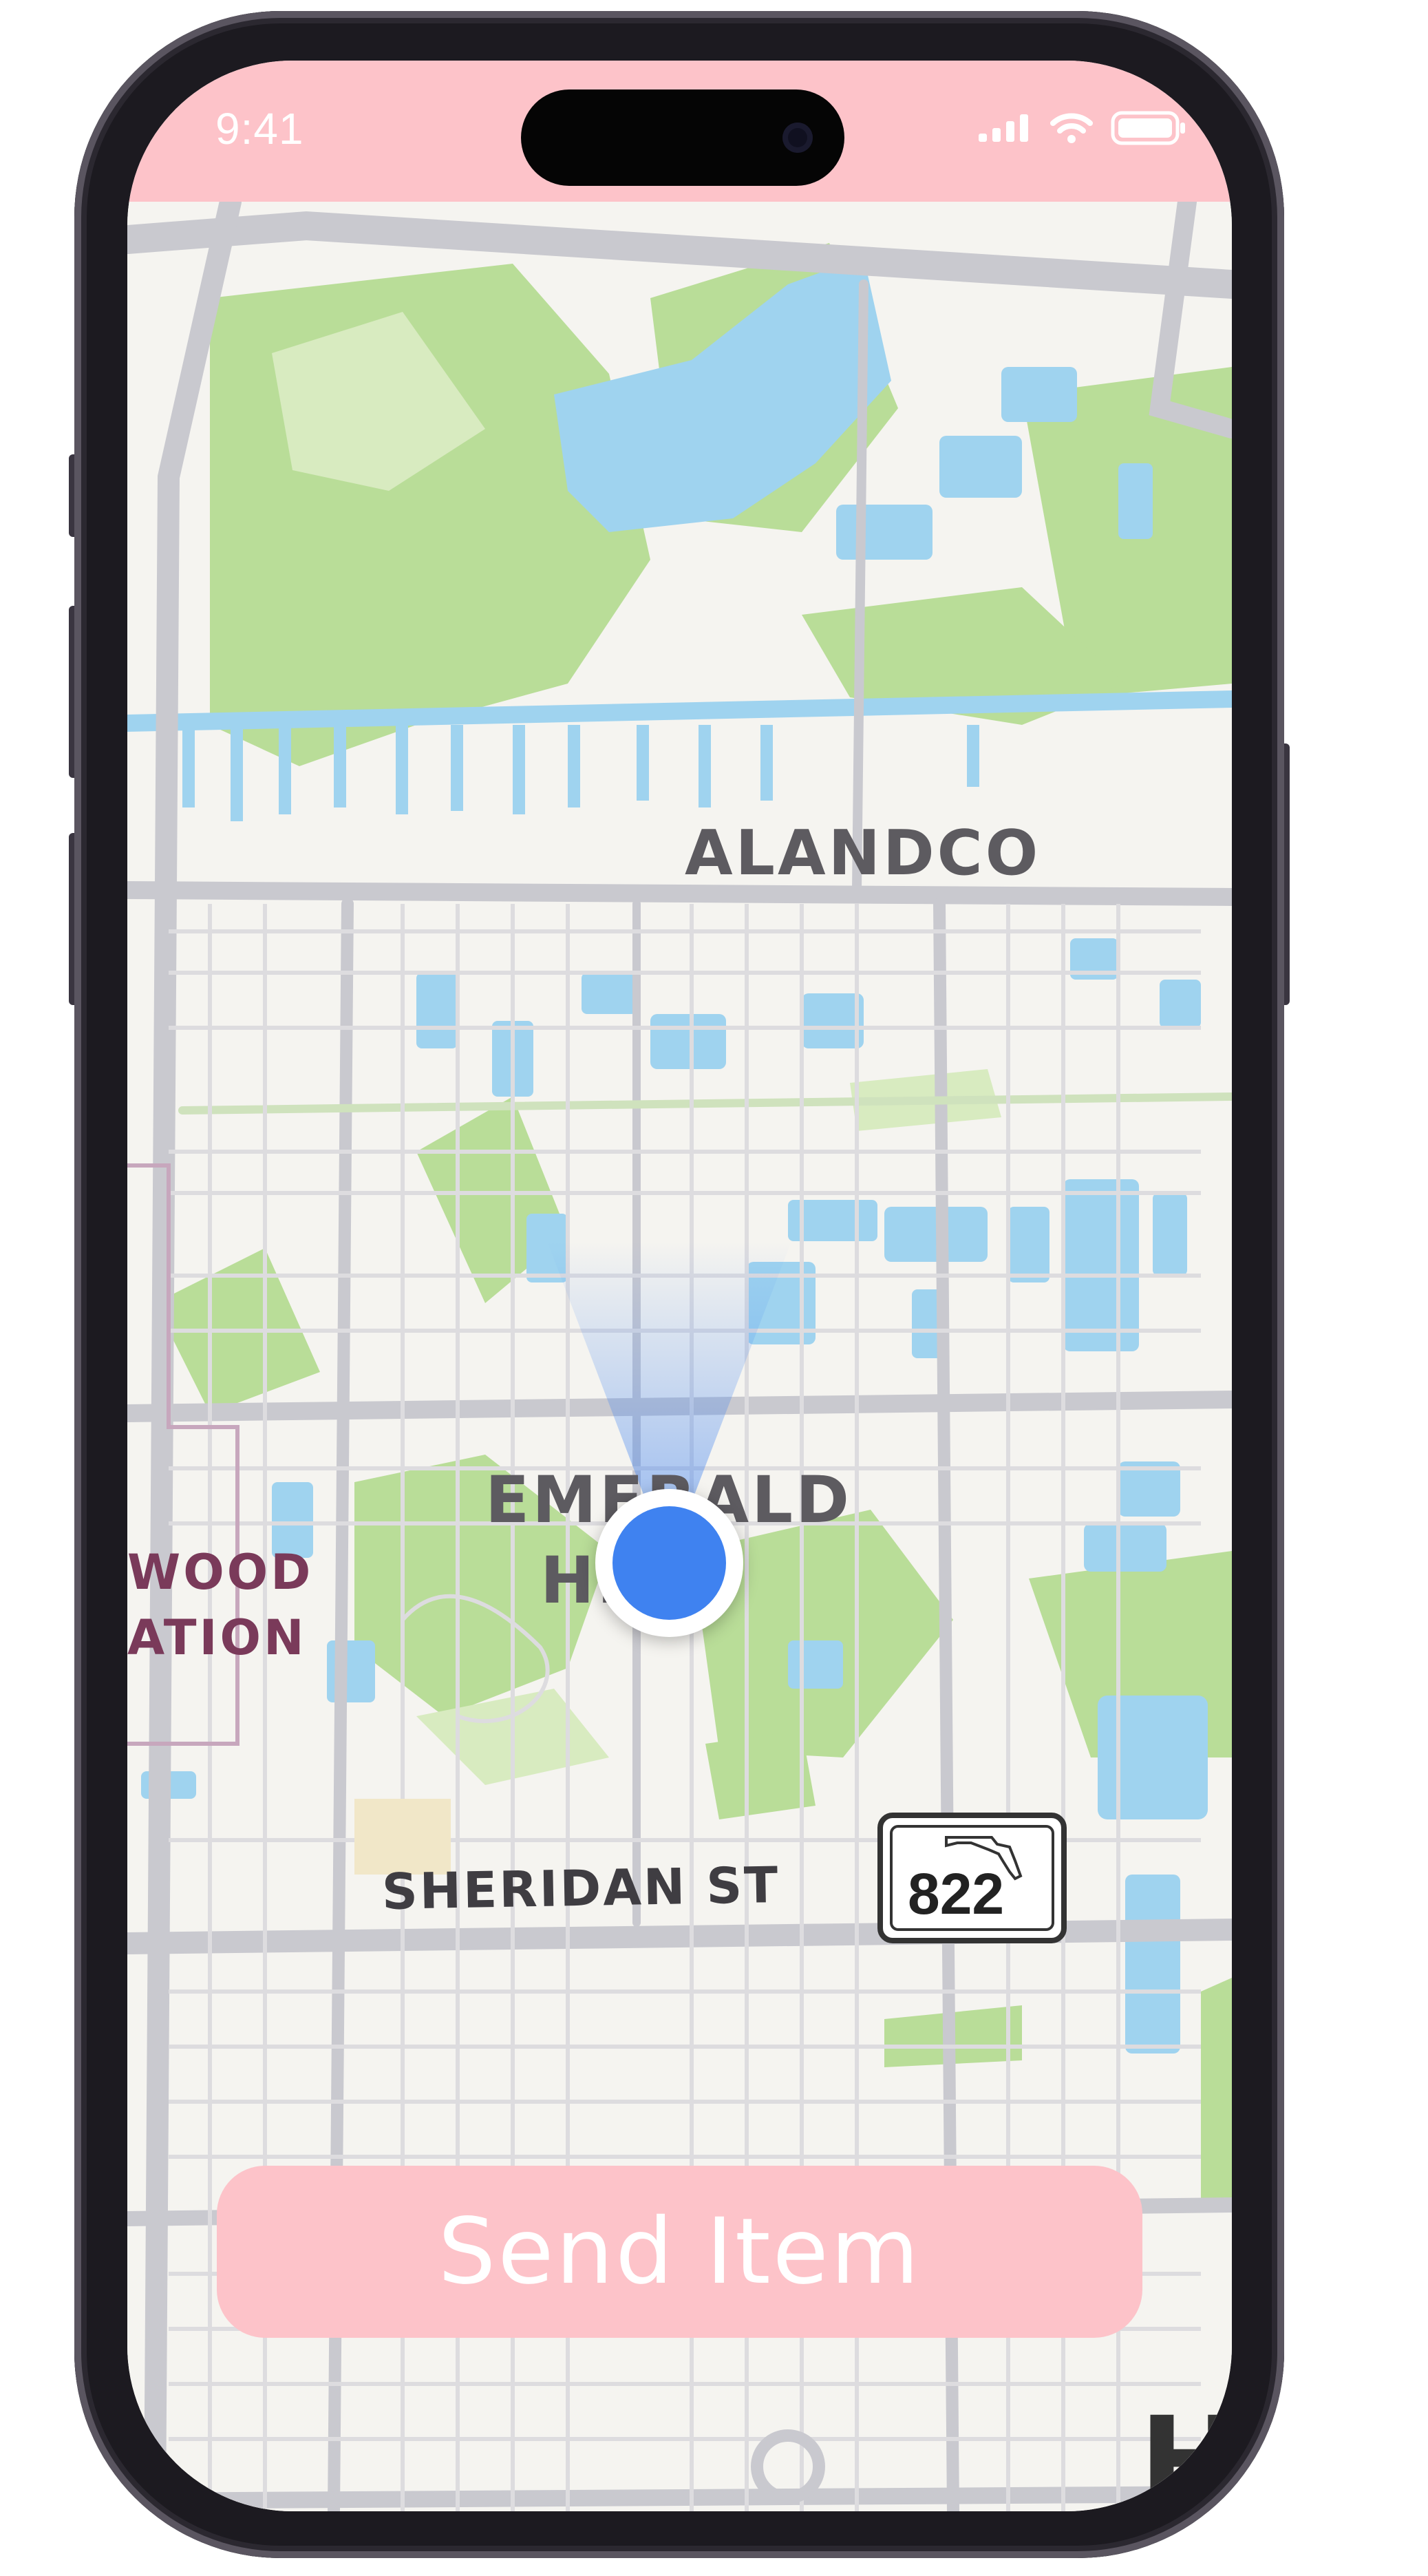  I want to click on map-label-wood-partial: WOOD, so click(220, 1573).